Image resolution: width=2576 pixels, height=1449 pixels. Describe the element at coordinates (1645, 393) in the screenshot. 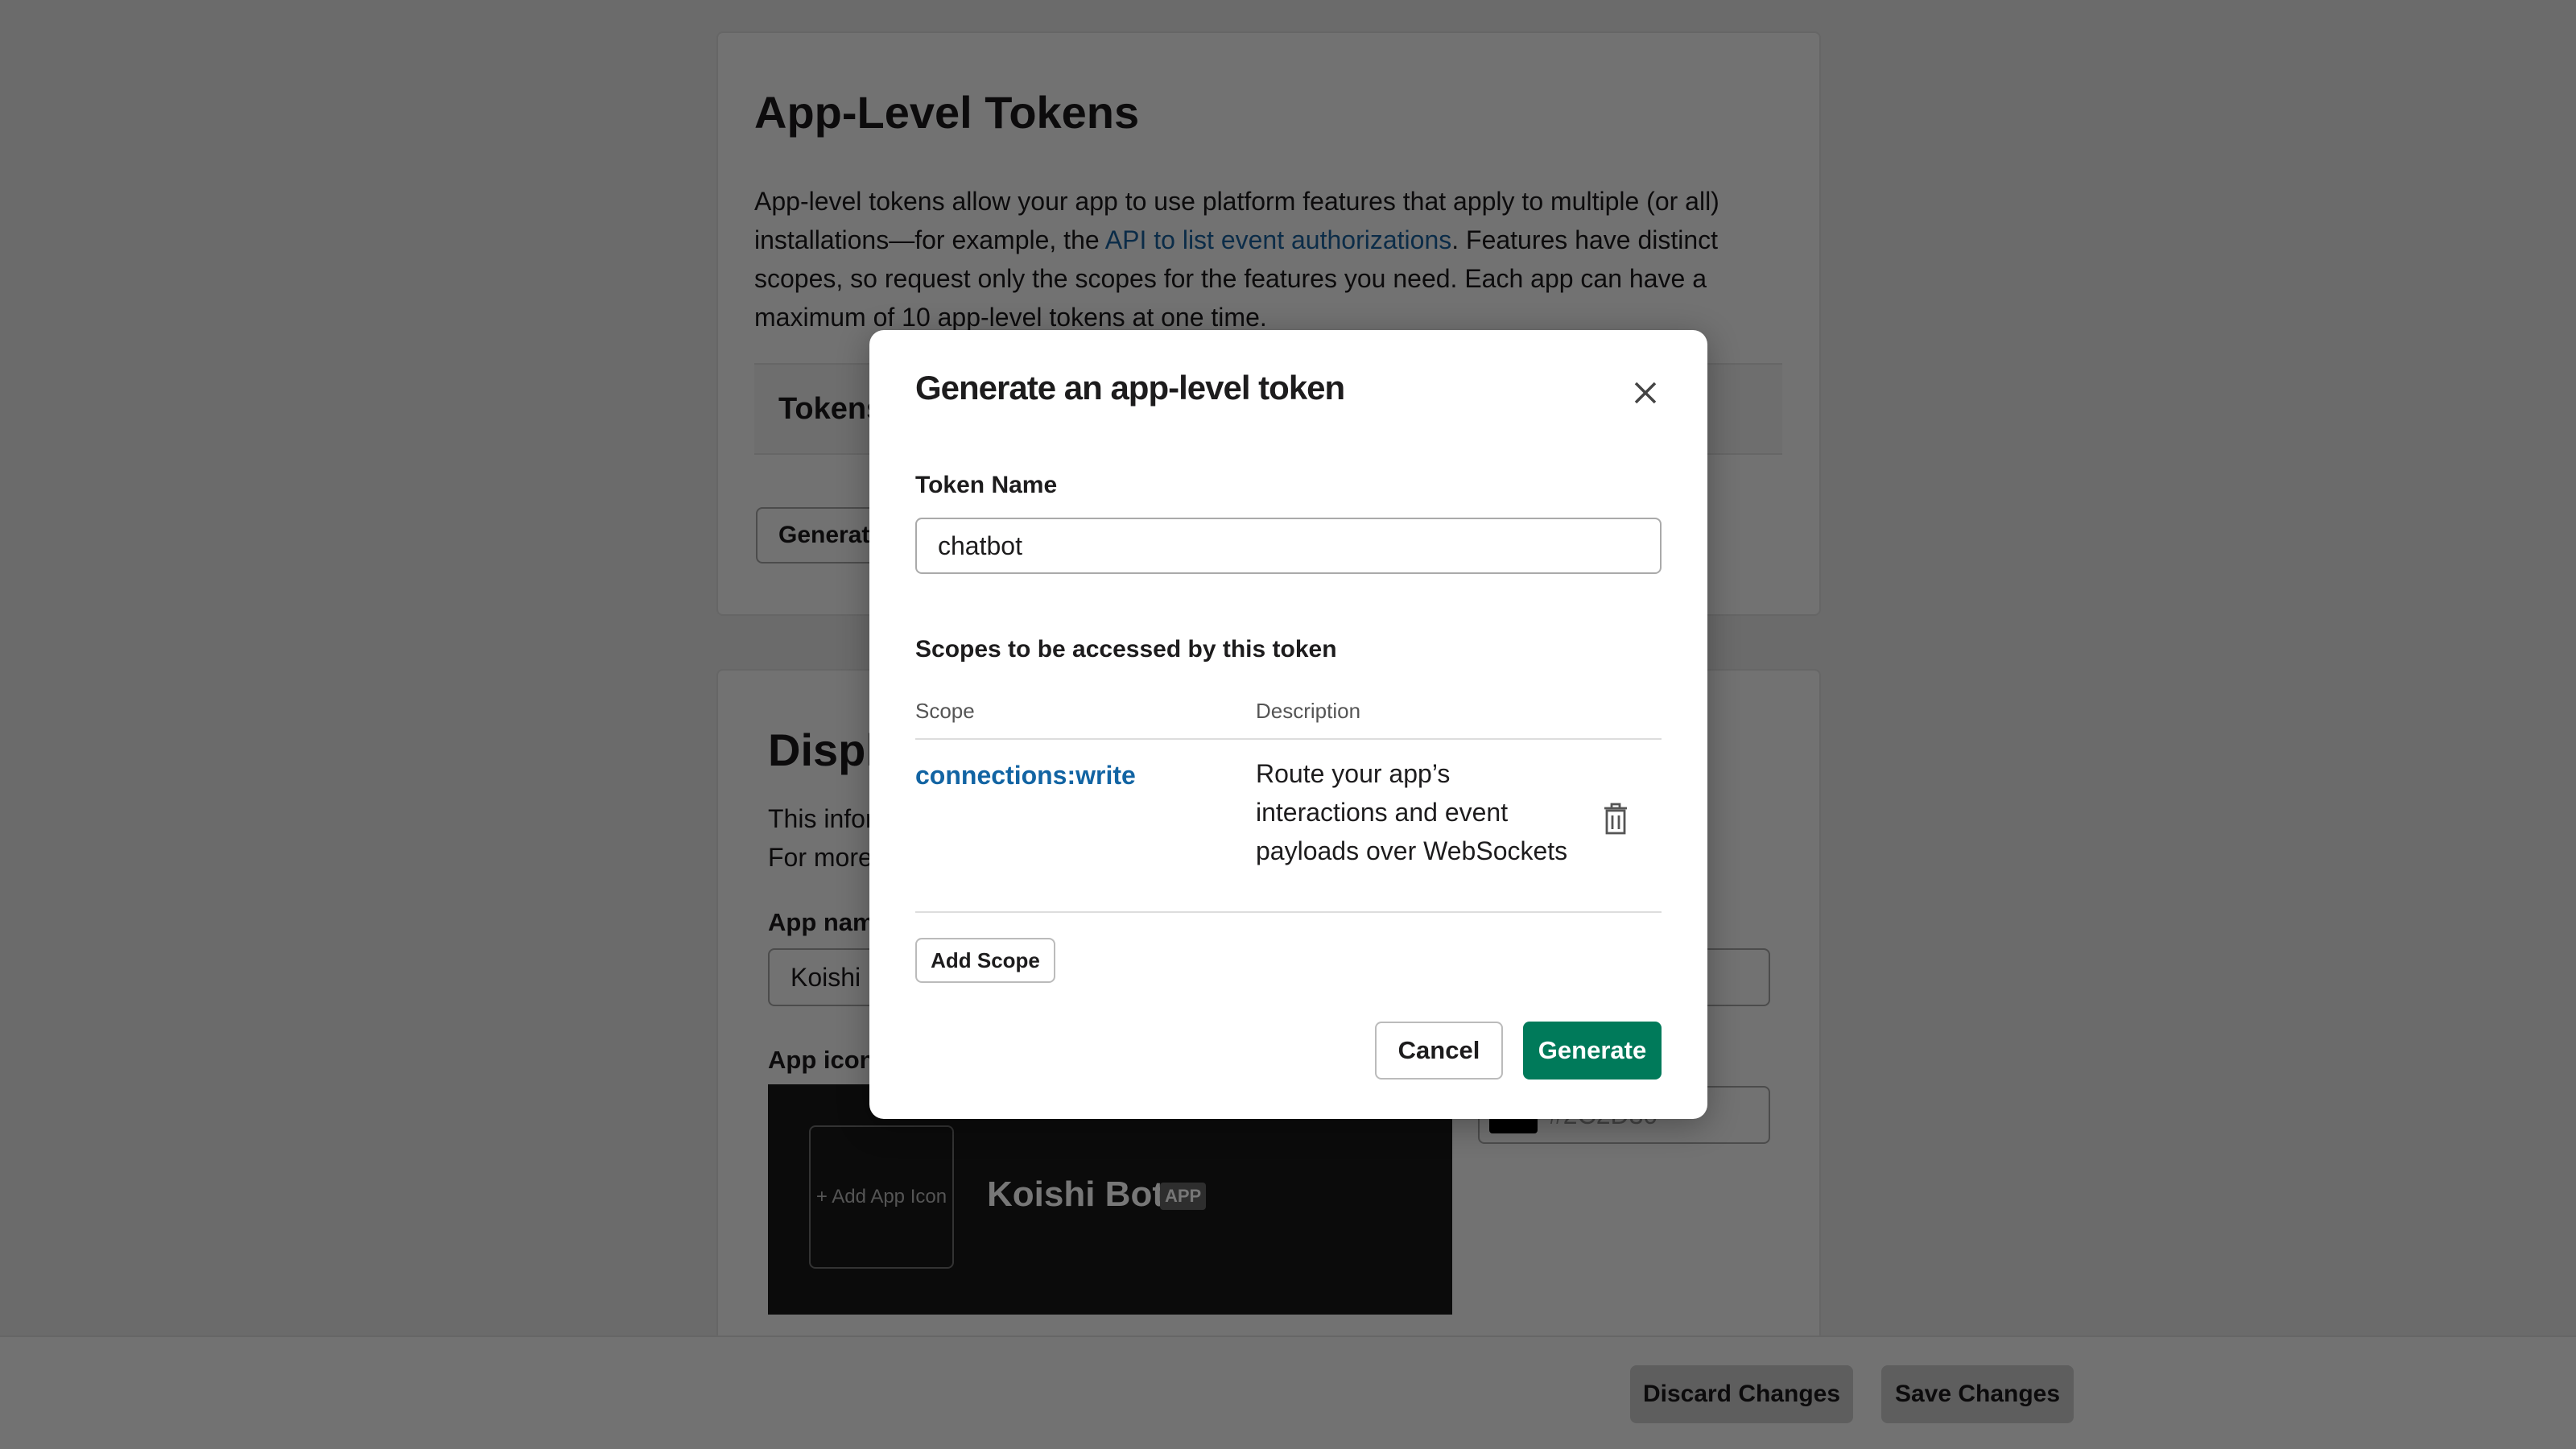

I see `close-icon` at that location.